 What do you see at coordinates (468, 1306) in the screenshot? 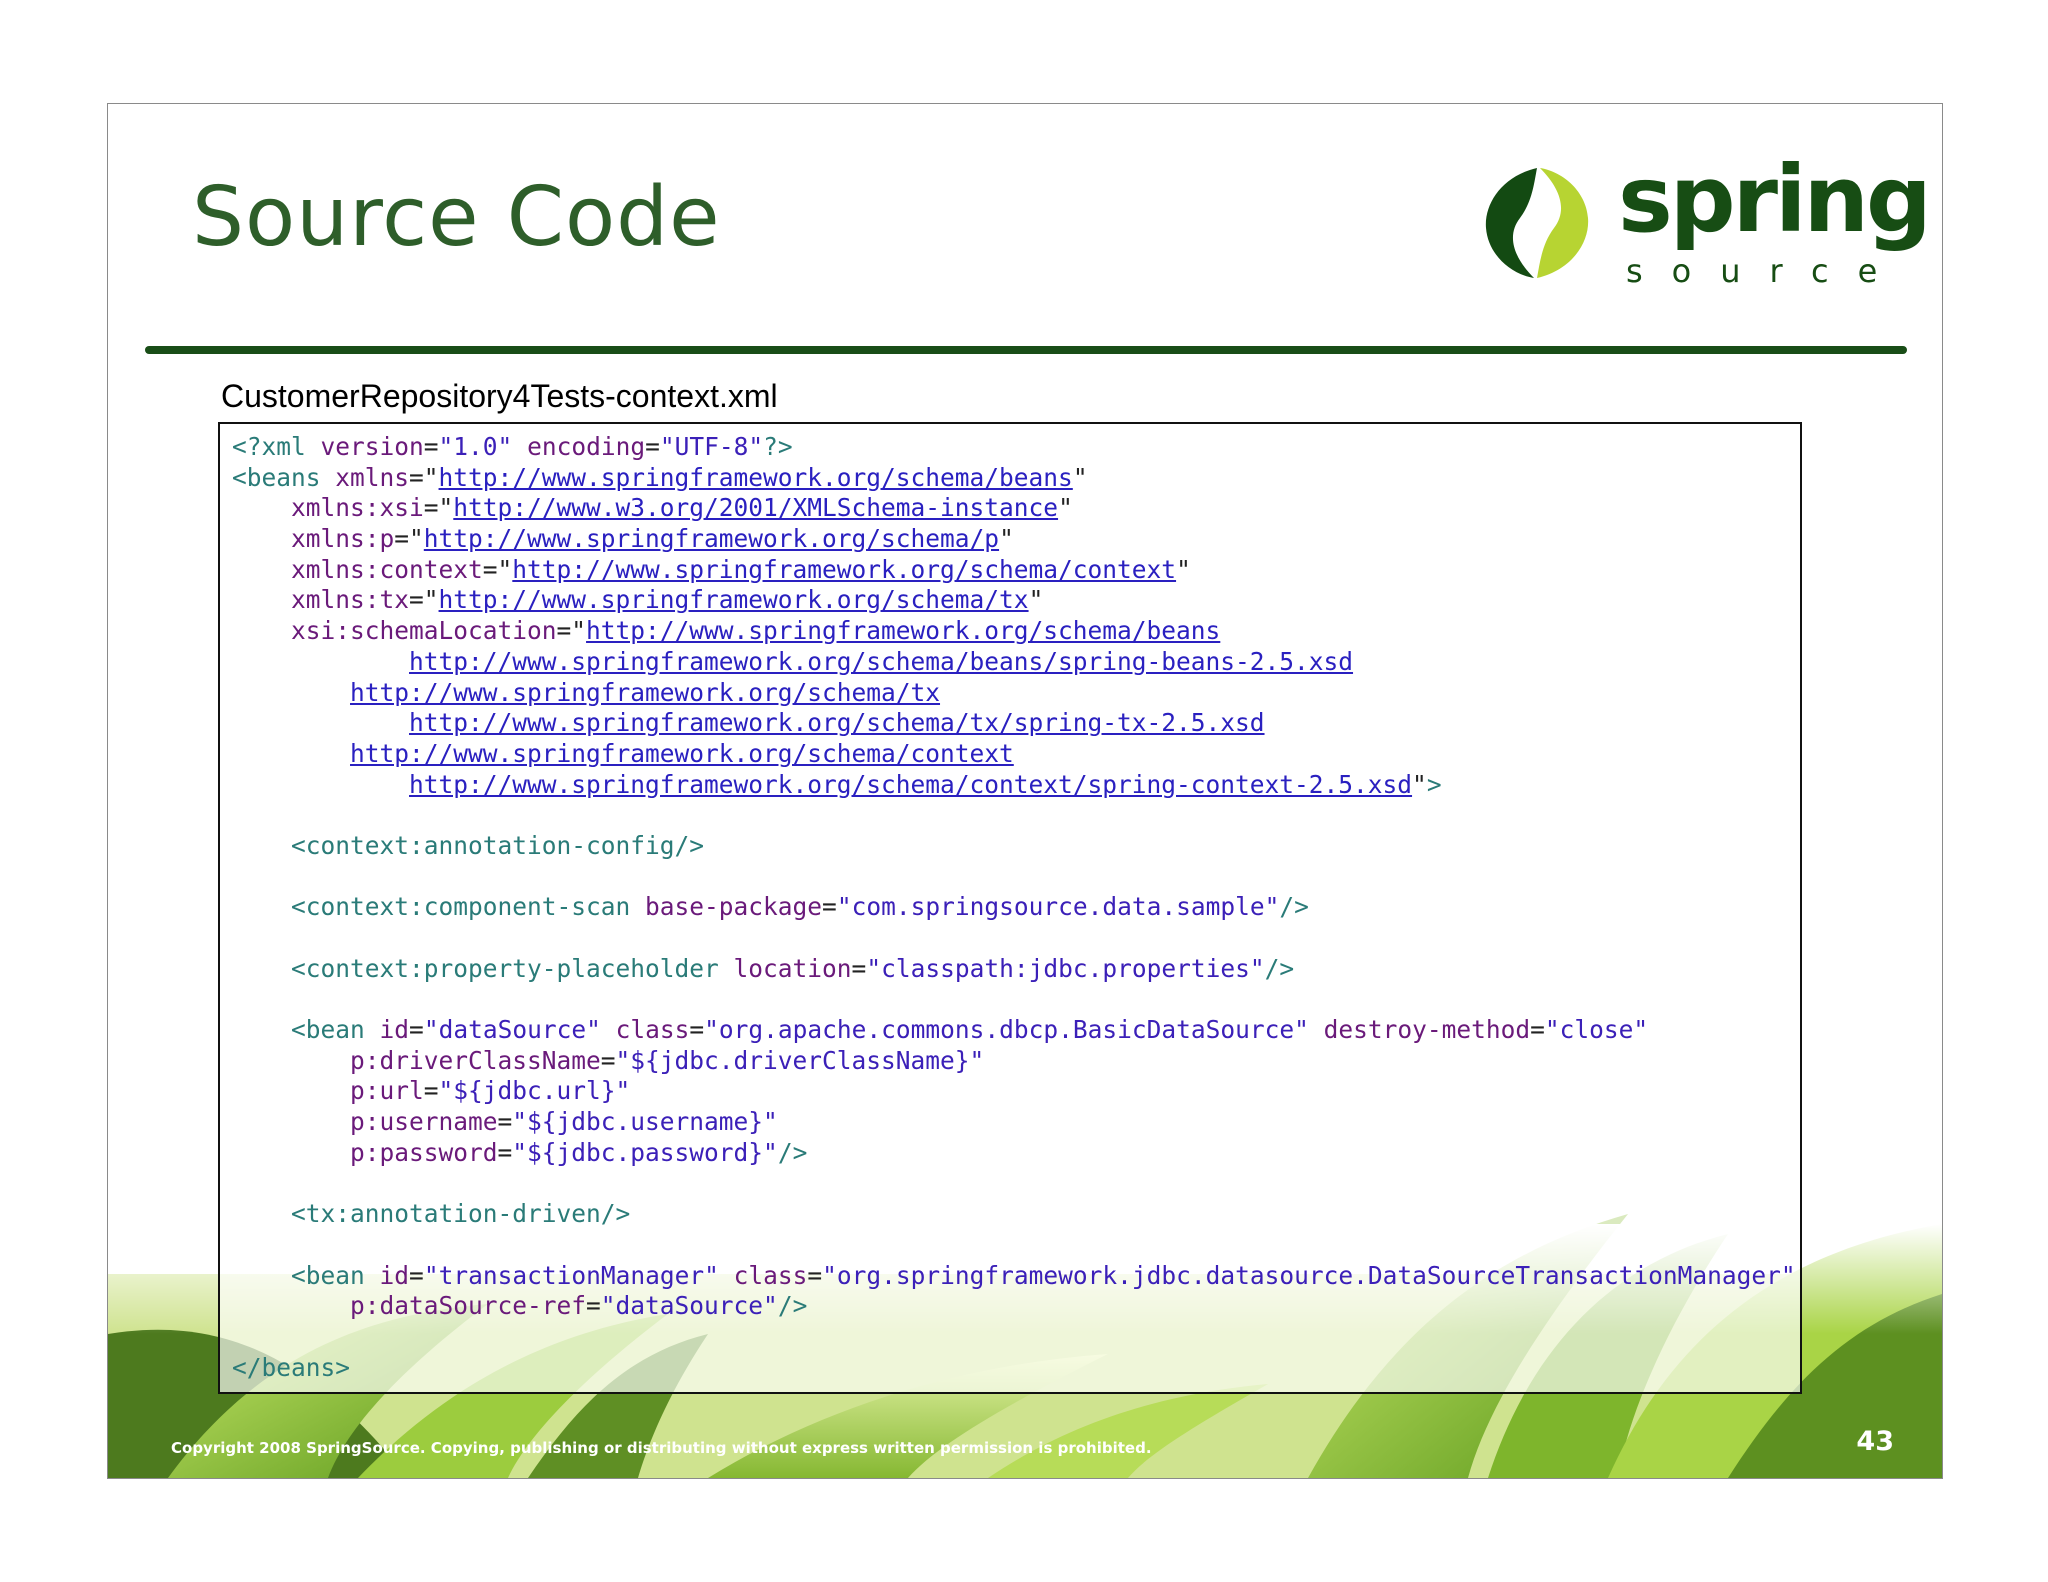
I see `code-token: p:dataSource-ref` at bounding box center [468, 1306].